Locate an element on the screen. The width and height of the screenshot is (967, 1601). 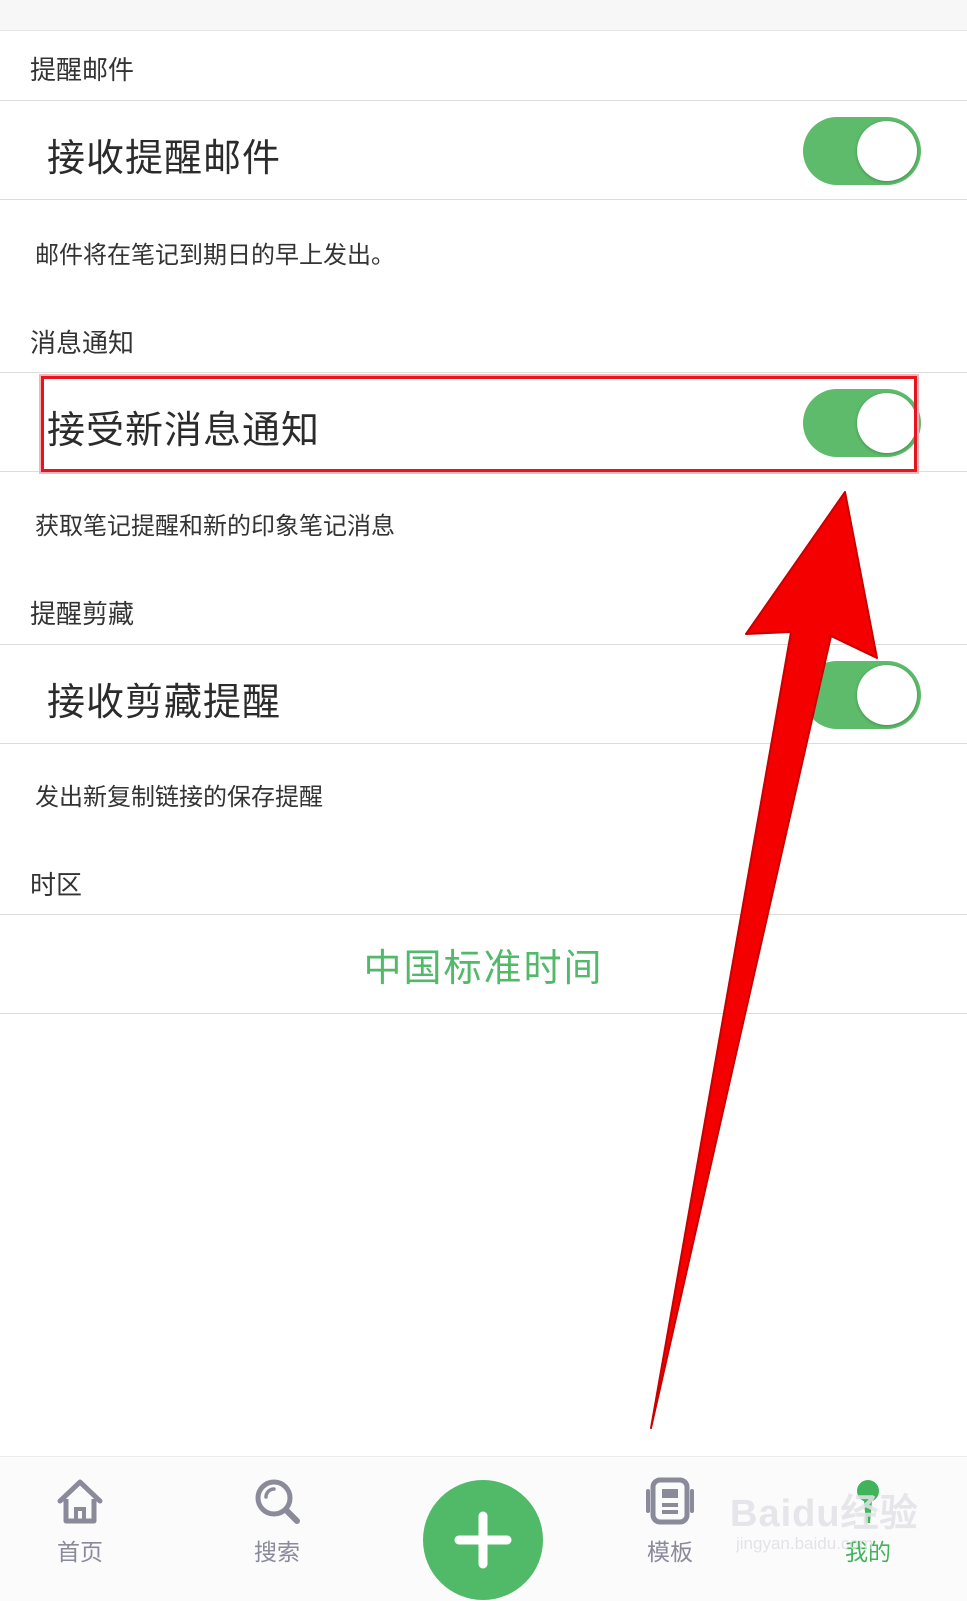
profile-icon is located at coordinates (868, 1501).